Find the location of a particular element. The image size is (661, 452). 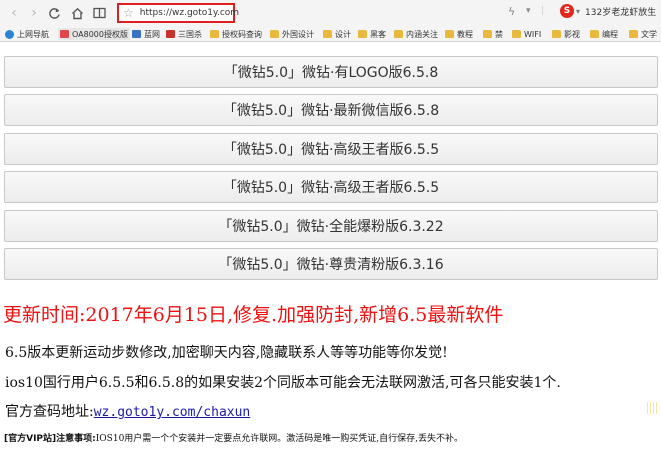

reader-mode-icon is located at coordinates (99, 13).